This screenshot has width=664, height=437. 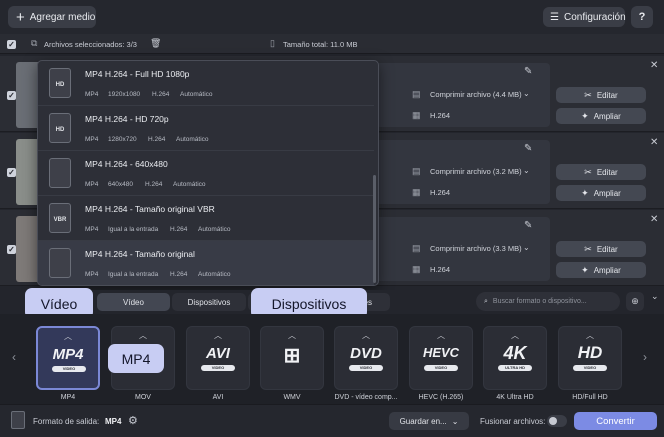 What do you see at coordinates (642, 17) in the screenshot?
I see `help-button: ?` at bounding box center [642, 17].